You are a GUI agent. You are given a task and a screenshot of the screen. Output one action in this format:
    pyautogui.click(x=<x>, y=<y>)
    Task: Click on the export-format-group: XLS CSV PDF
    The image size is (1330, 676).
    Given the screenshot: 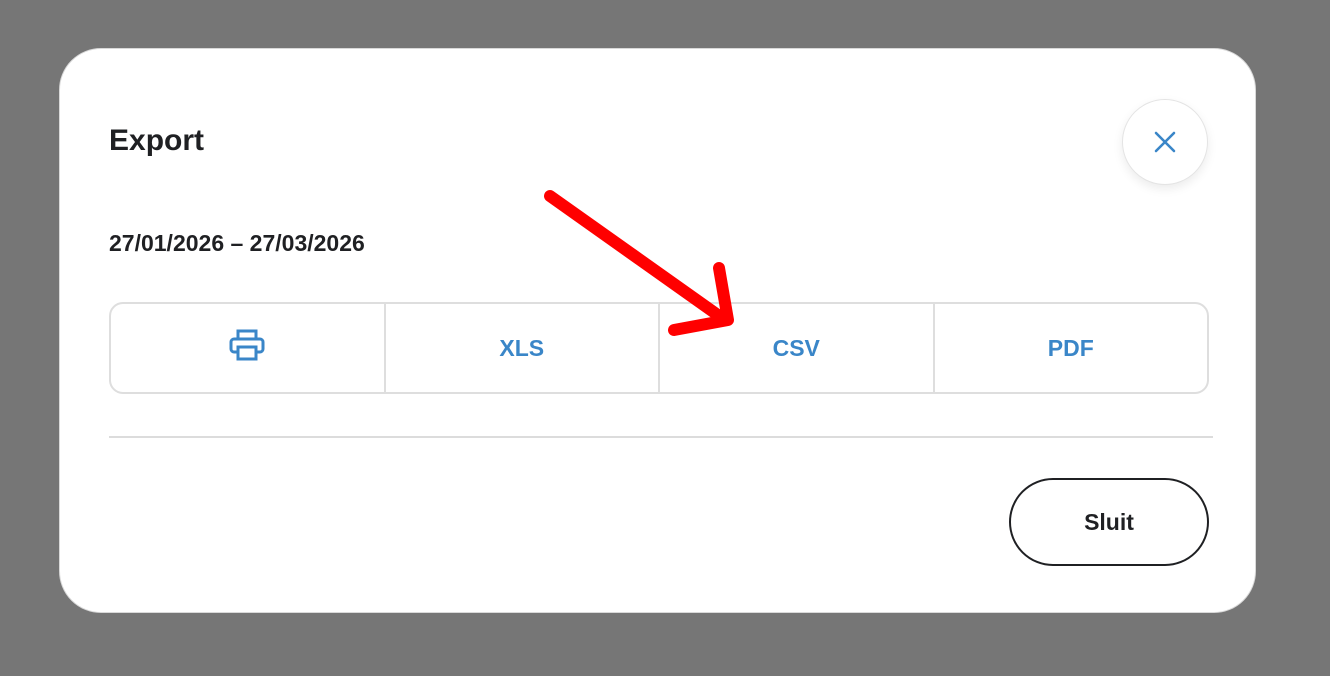 What is the action you would take?
    pyautogui.click(x=659, y=348)
    